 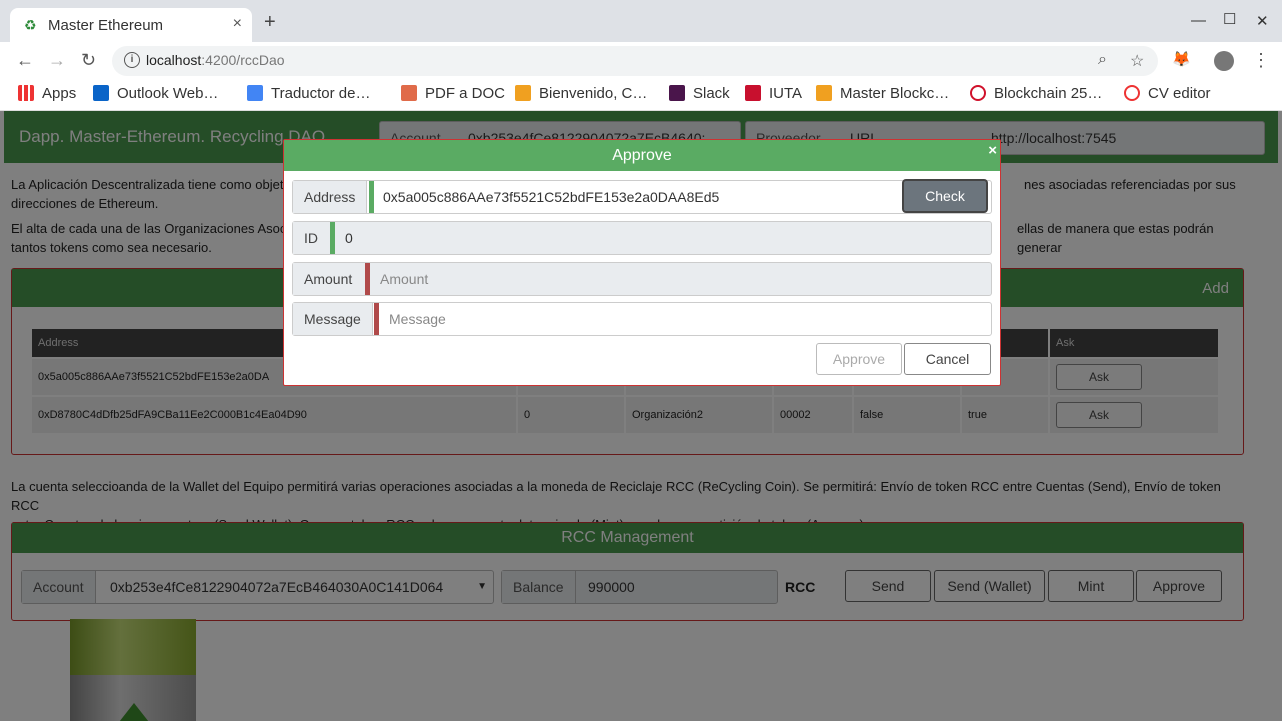 What do you see at coordinates (642, 238) in the screenshot?
I see `id-input-group: ID 0` at bounding box center [642, 238].